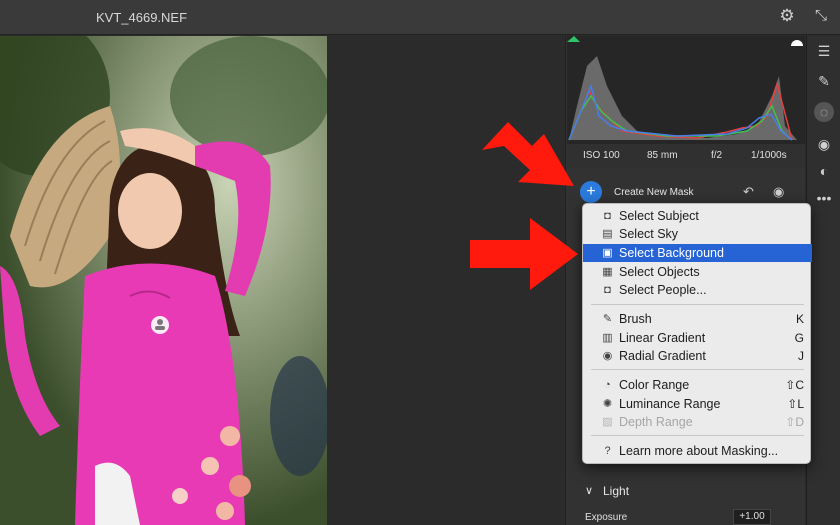  What do you see at coordinates (697, 272) in the screenshot?
I see `menu-item-select-objects: ▦ Select Objects` at bounding box center [697, 272].